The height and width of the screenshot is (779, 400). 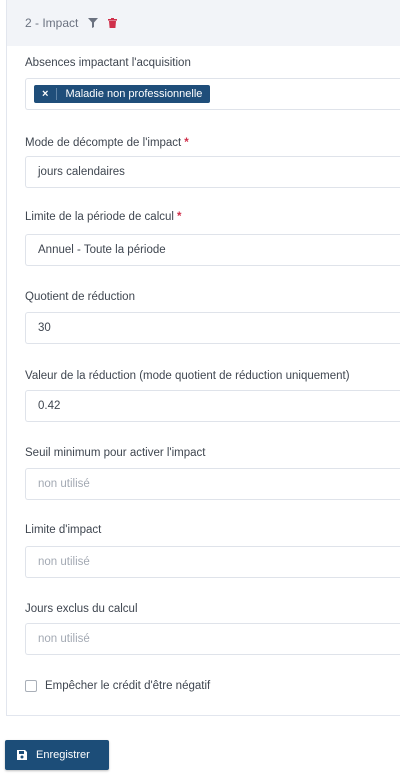 I want to click on quotient-label: Quotient de réduction, so click(x=80, y=297).